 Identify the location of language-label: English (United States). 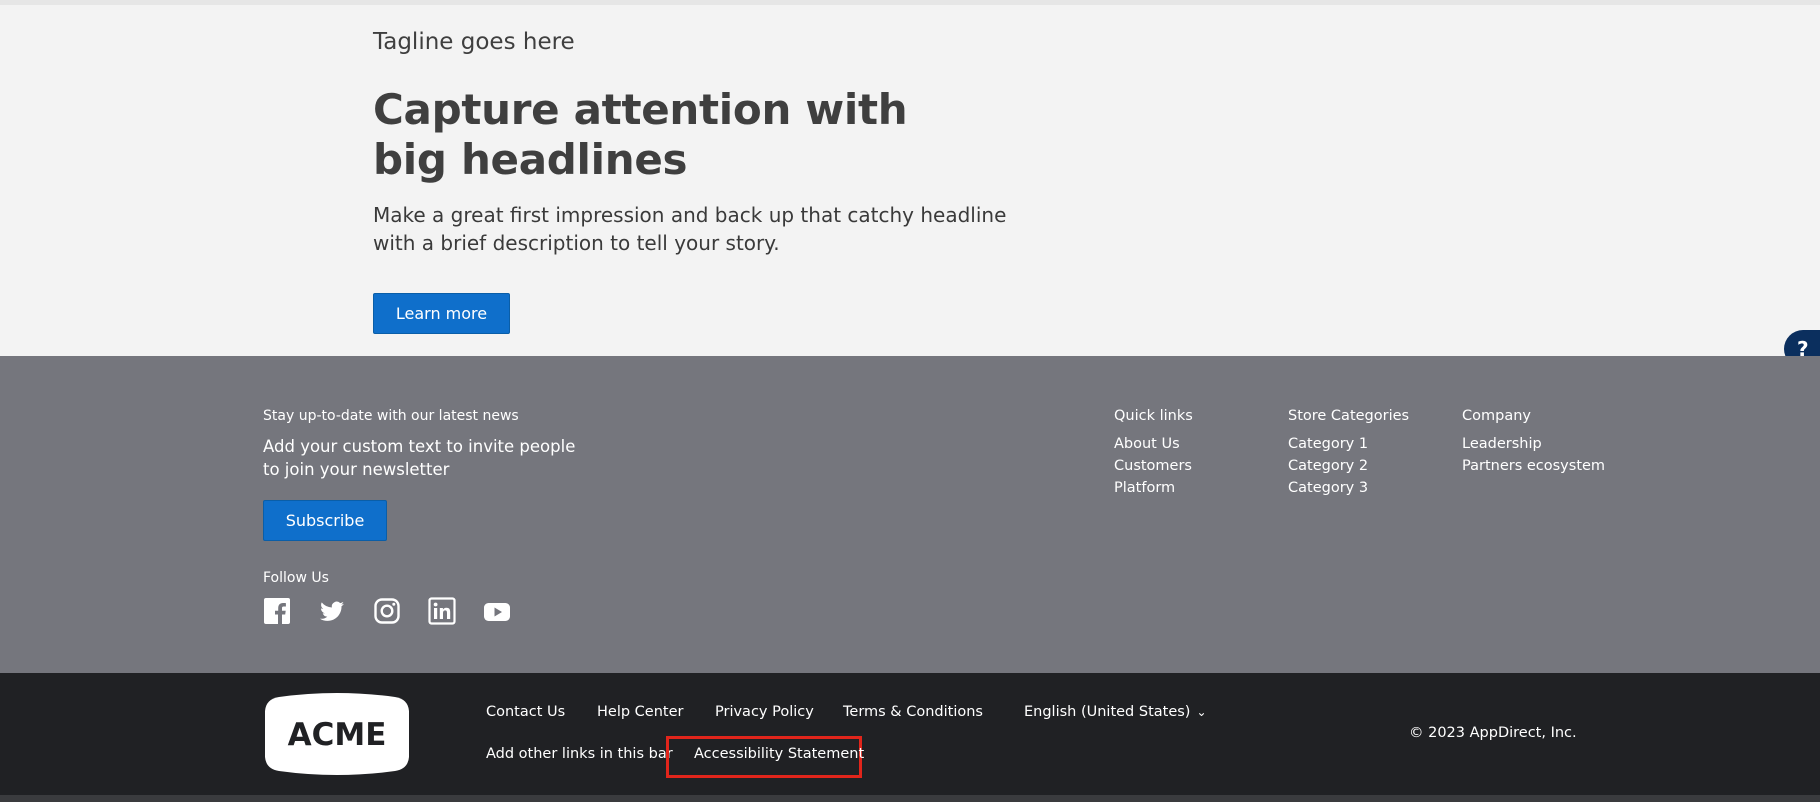
(1107, 712).